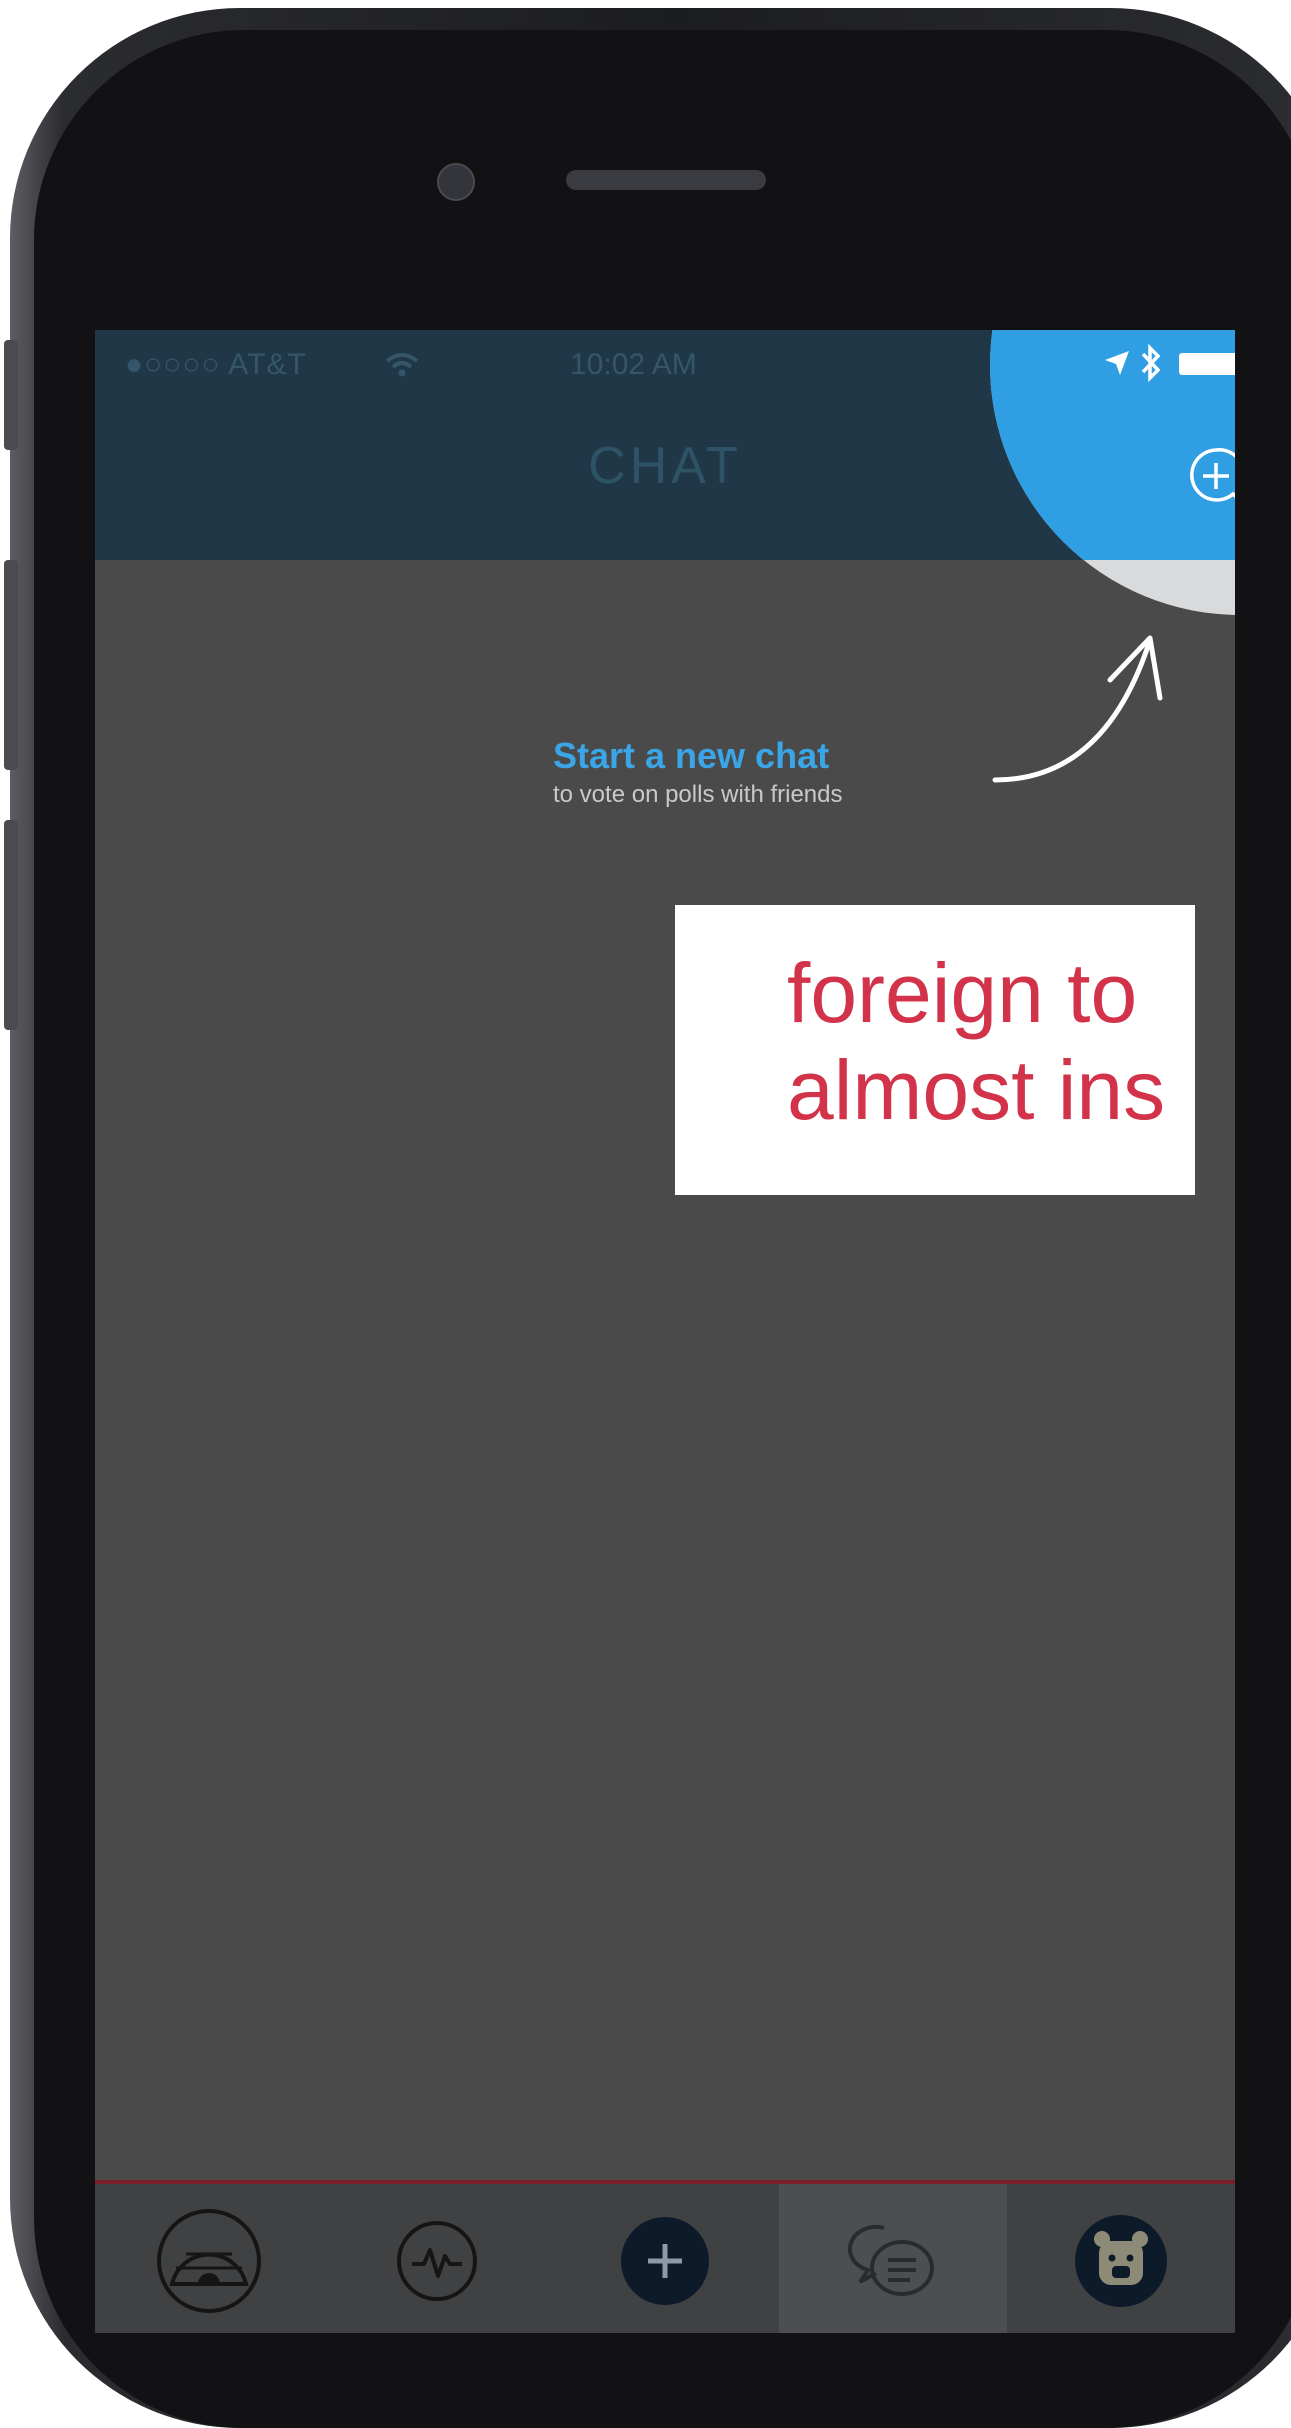 This screenshot has width=1291, height=2428. I want to click on tab-bar, so click(665, 2256).